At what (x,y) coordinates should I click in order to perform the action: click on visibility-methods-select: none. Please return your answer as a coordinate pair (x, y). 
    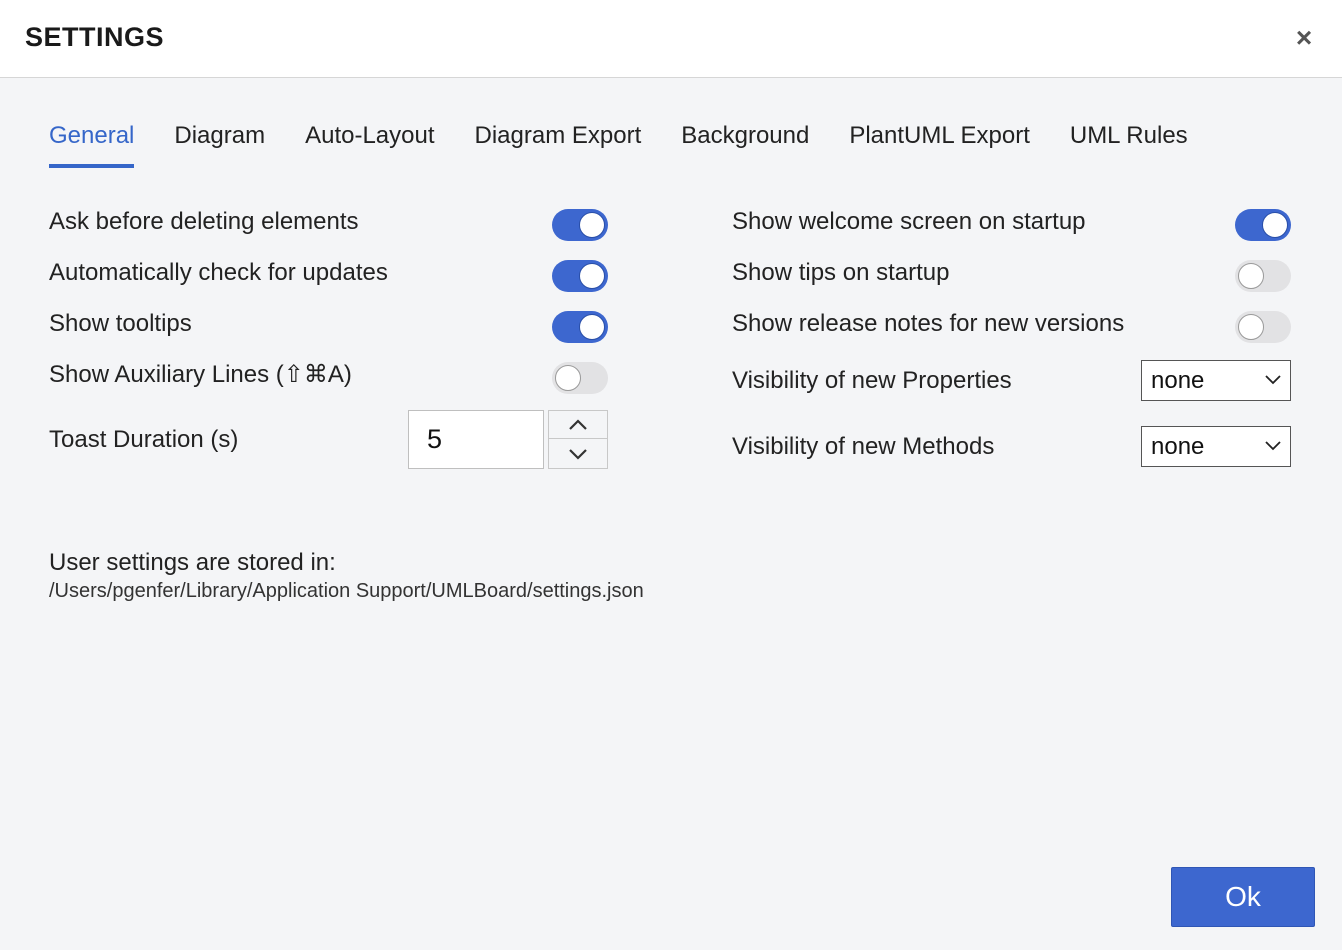
    Looking at the image, I should click on (1216, 446).